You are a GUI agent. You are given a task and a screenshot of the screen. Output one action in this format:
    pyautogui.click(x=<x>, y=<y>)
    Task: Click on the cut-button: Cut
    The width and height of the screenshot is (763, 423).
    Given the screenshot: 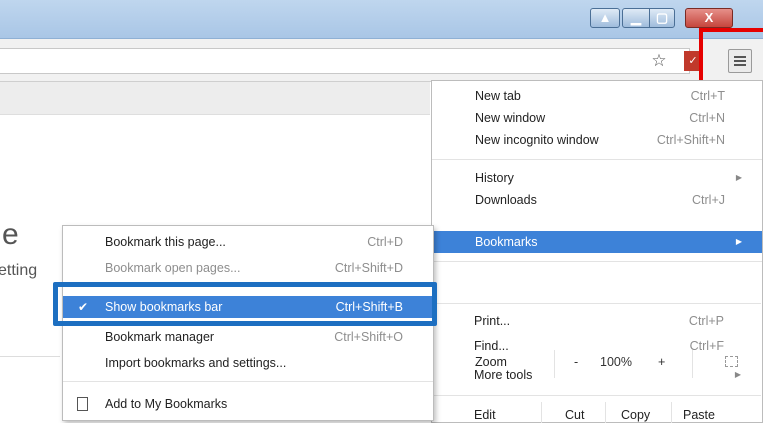 What is the action you would take?
    pyautogui.click(x=574, y=415)
    